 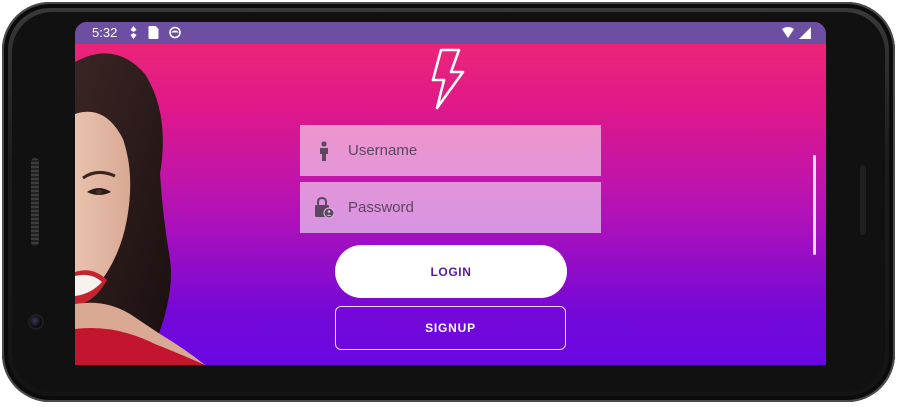 I want to click on sim-card-icon, so click(x=153, y=32).